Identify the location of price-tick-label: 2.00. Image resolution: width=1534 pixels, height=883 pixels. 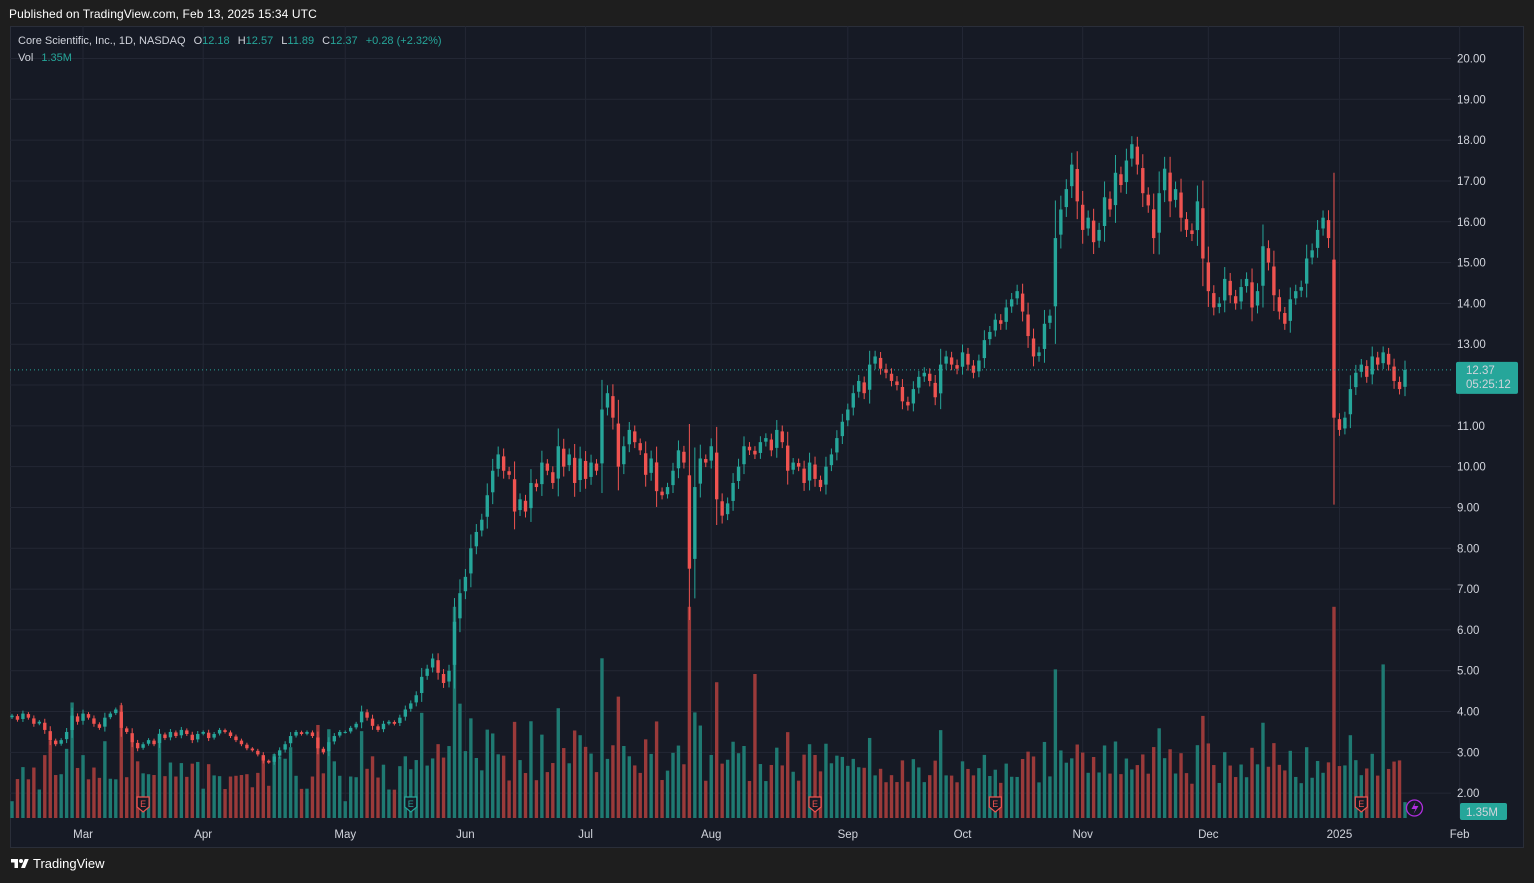
(1468, 794).